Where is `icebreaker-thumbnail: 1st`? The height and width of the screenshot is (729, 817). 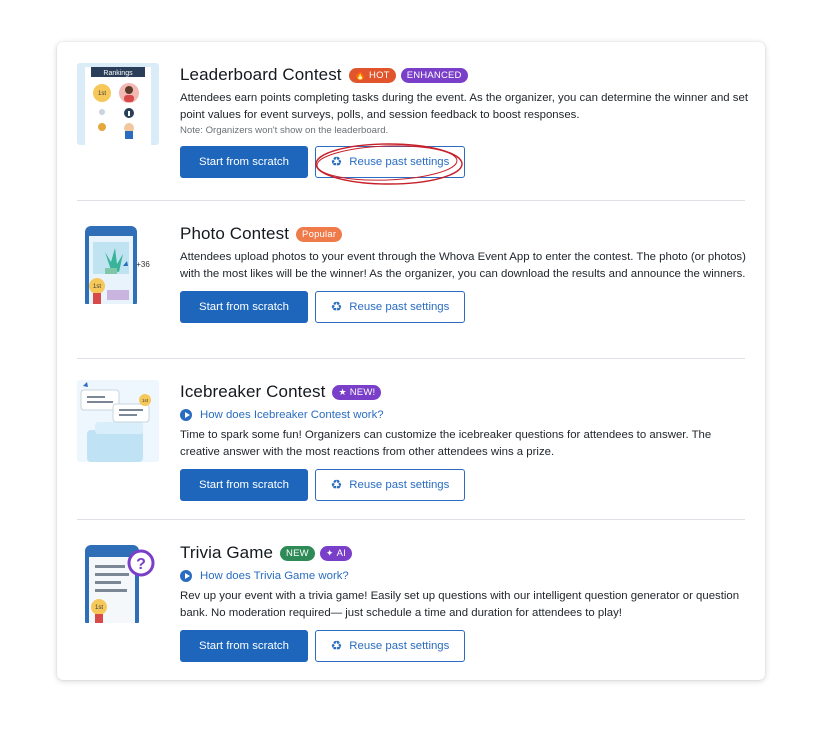
icebreaker-thumbnail: 1st is located at coordinates (118, 421).